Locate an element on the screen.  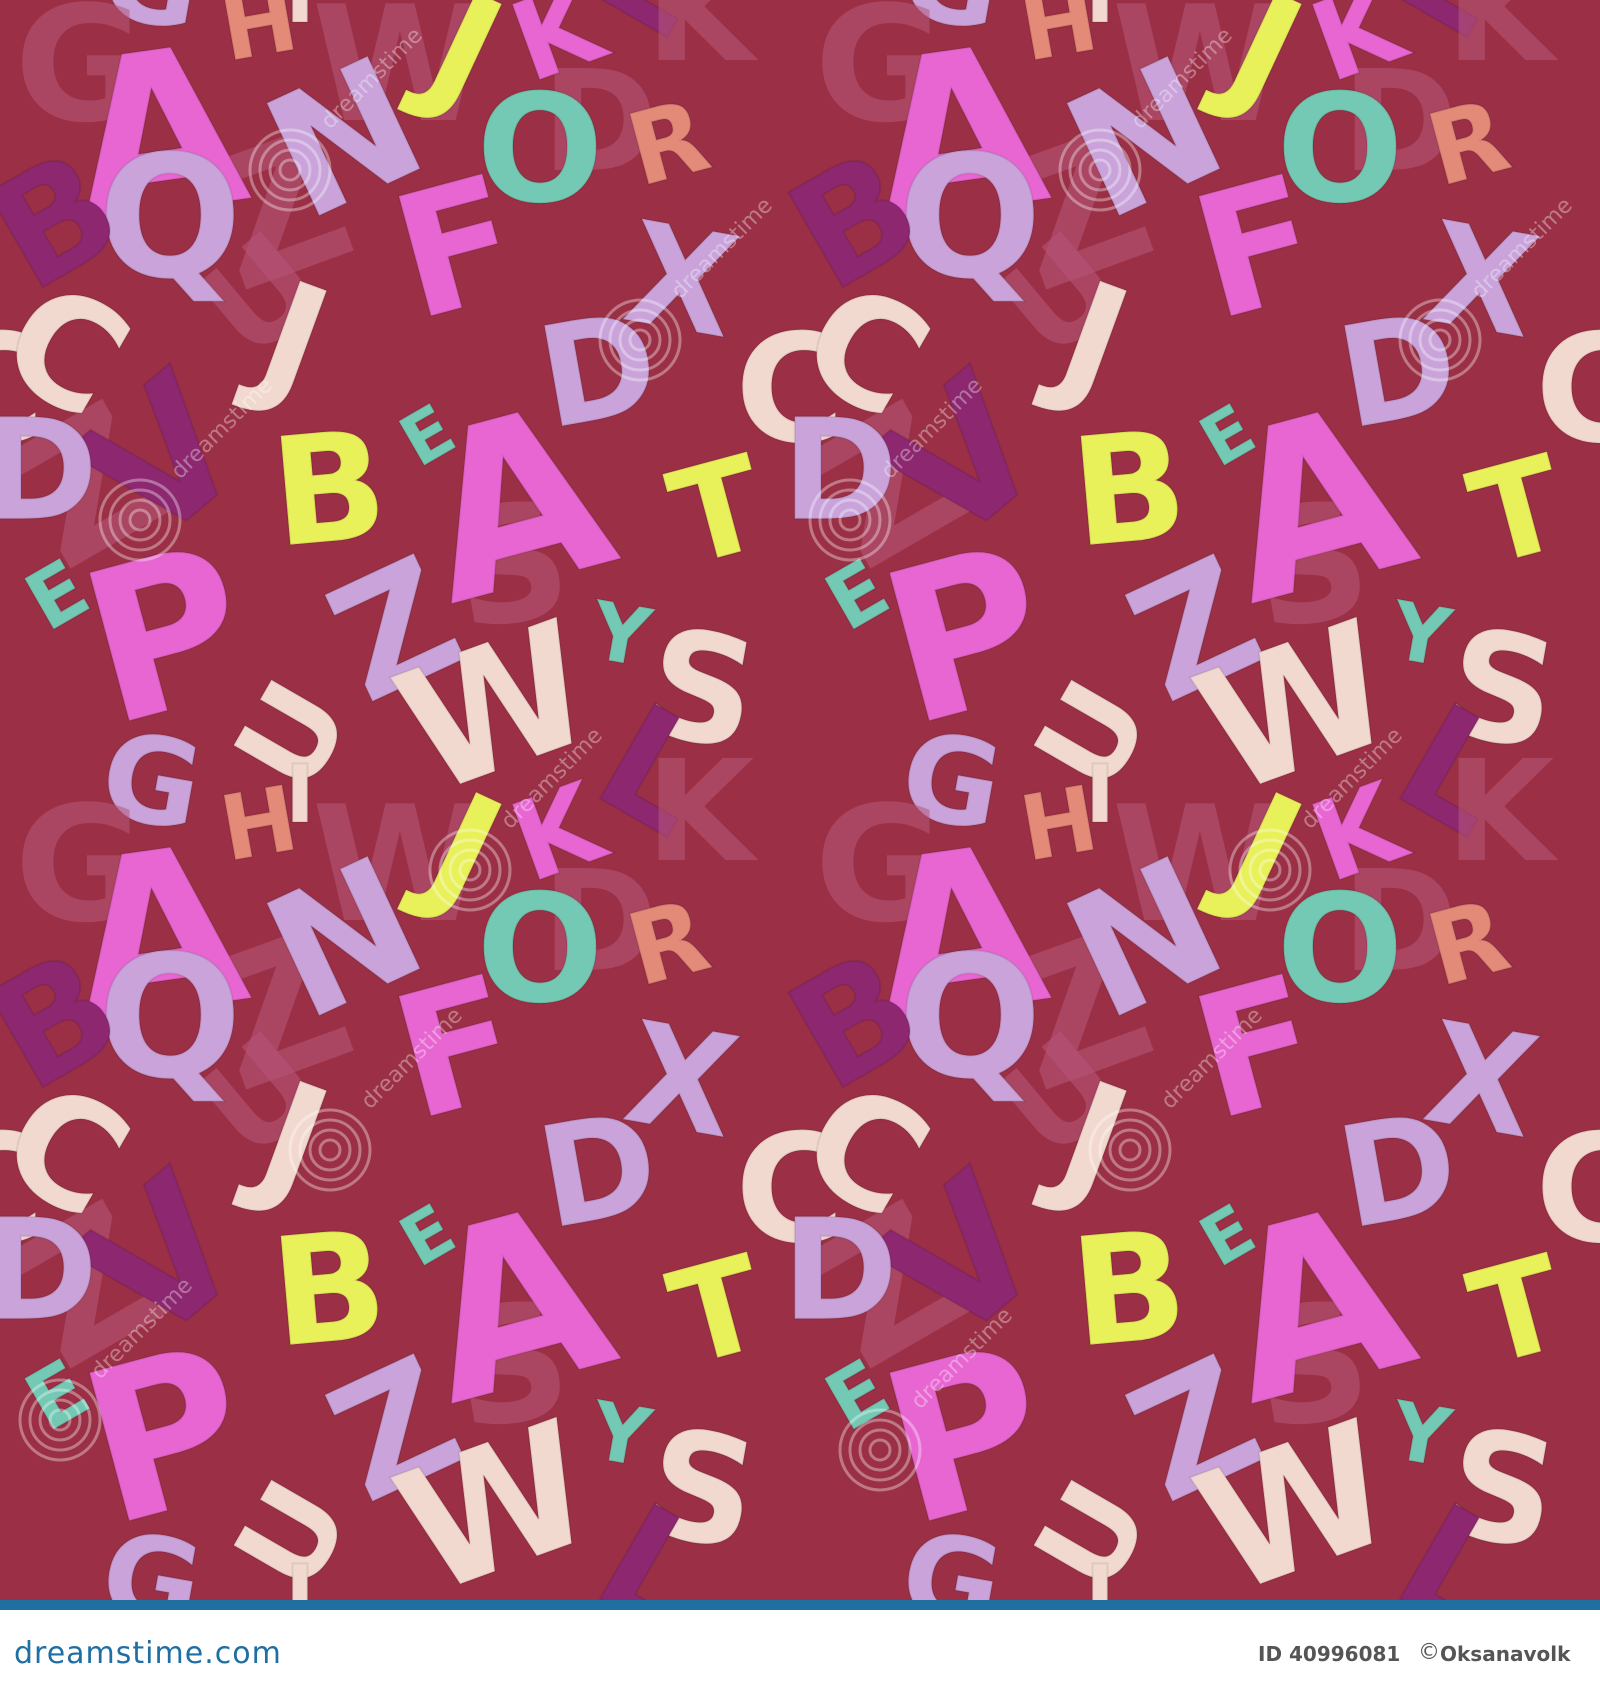
dreamstime-logo: dreamstime.com is located at coordinates (148, 1653).